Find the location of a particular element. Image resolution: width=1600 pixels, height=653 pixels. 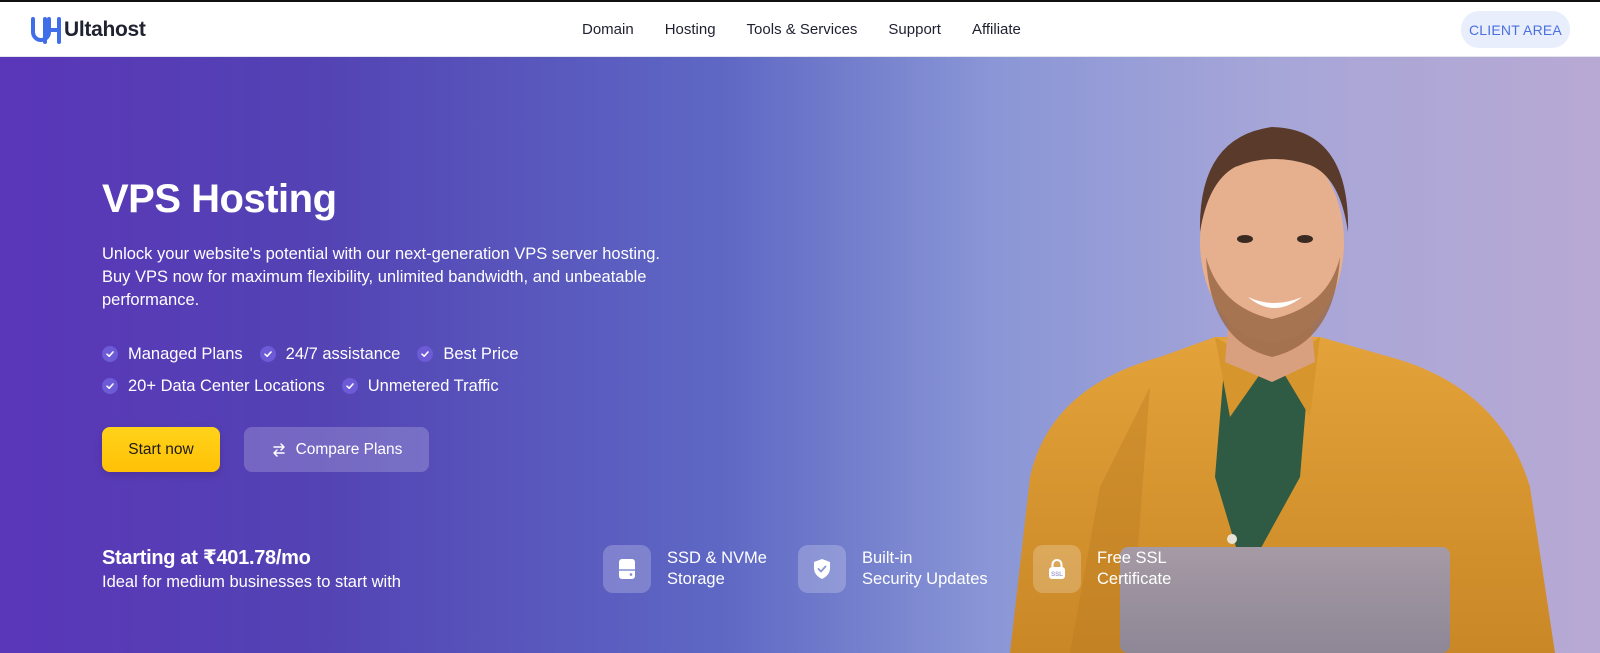

badge-line2: Security Updates is located at coordinates (925, 579).